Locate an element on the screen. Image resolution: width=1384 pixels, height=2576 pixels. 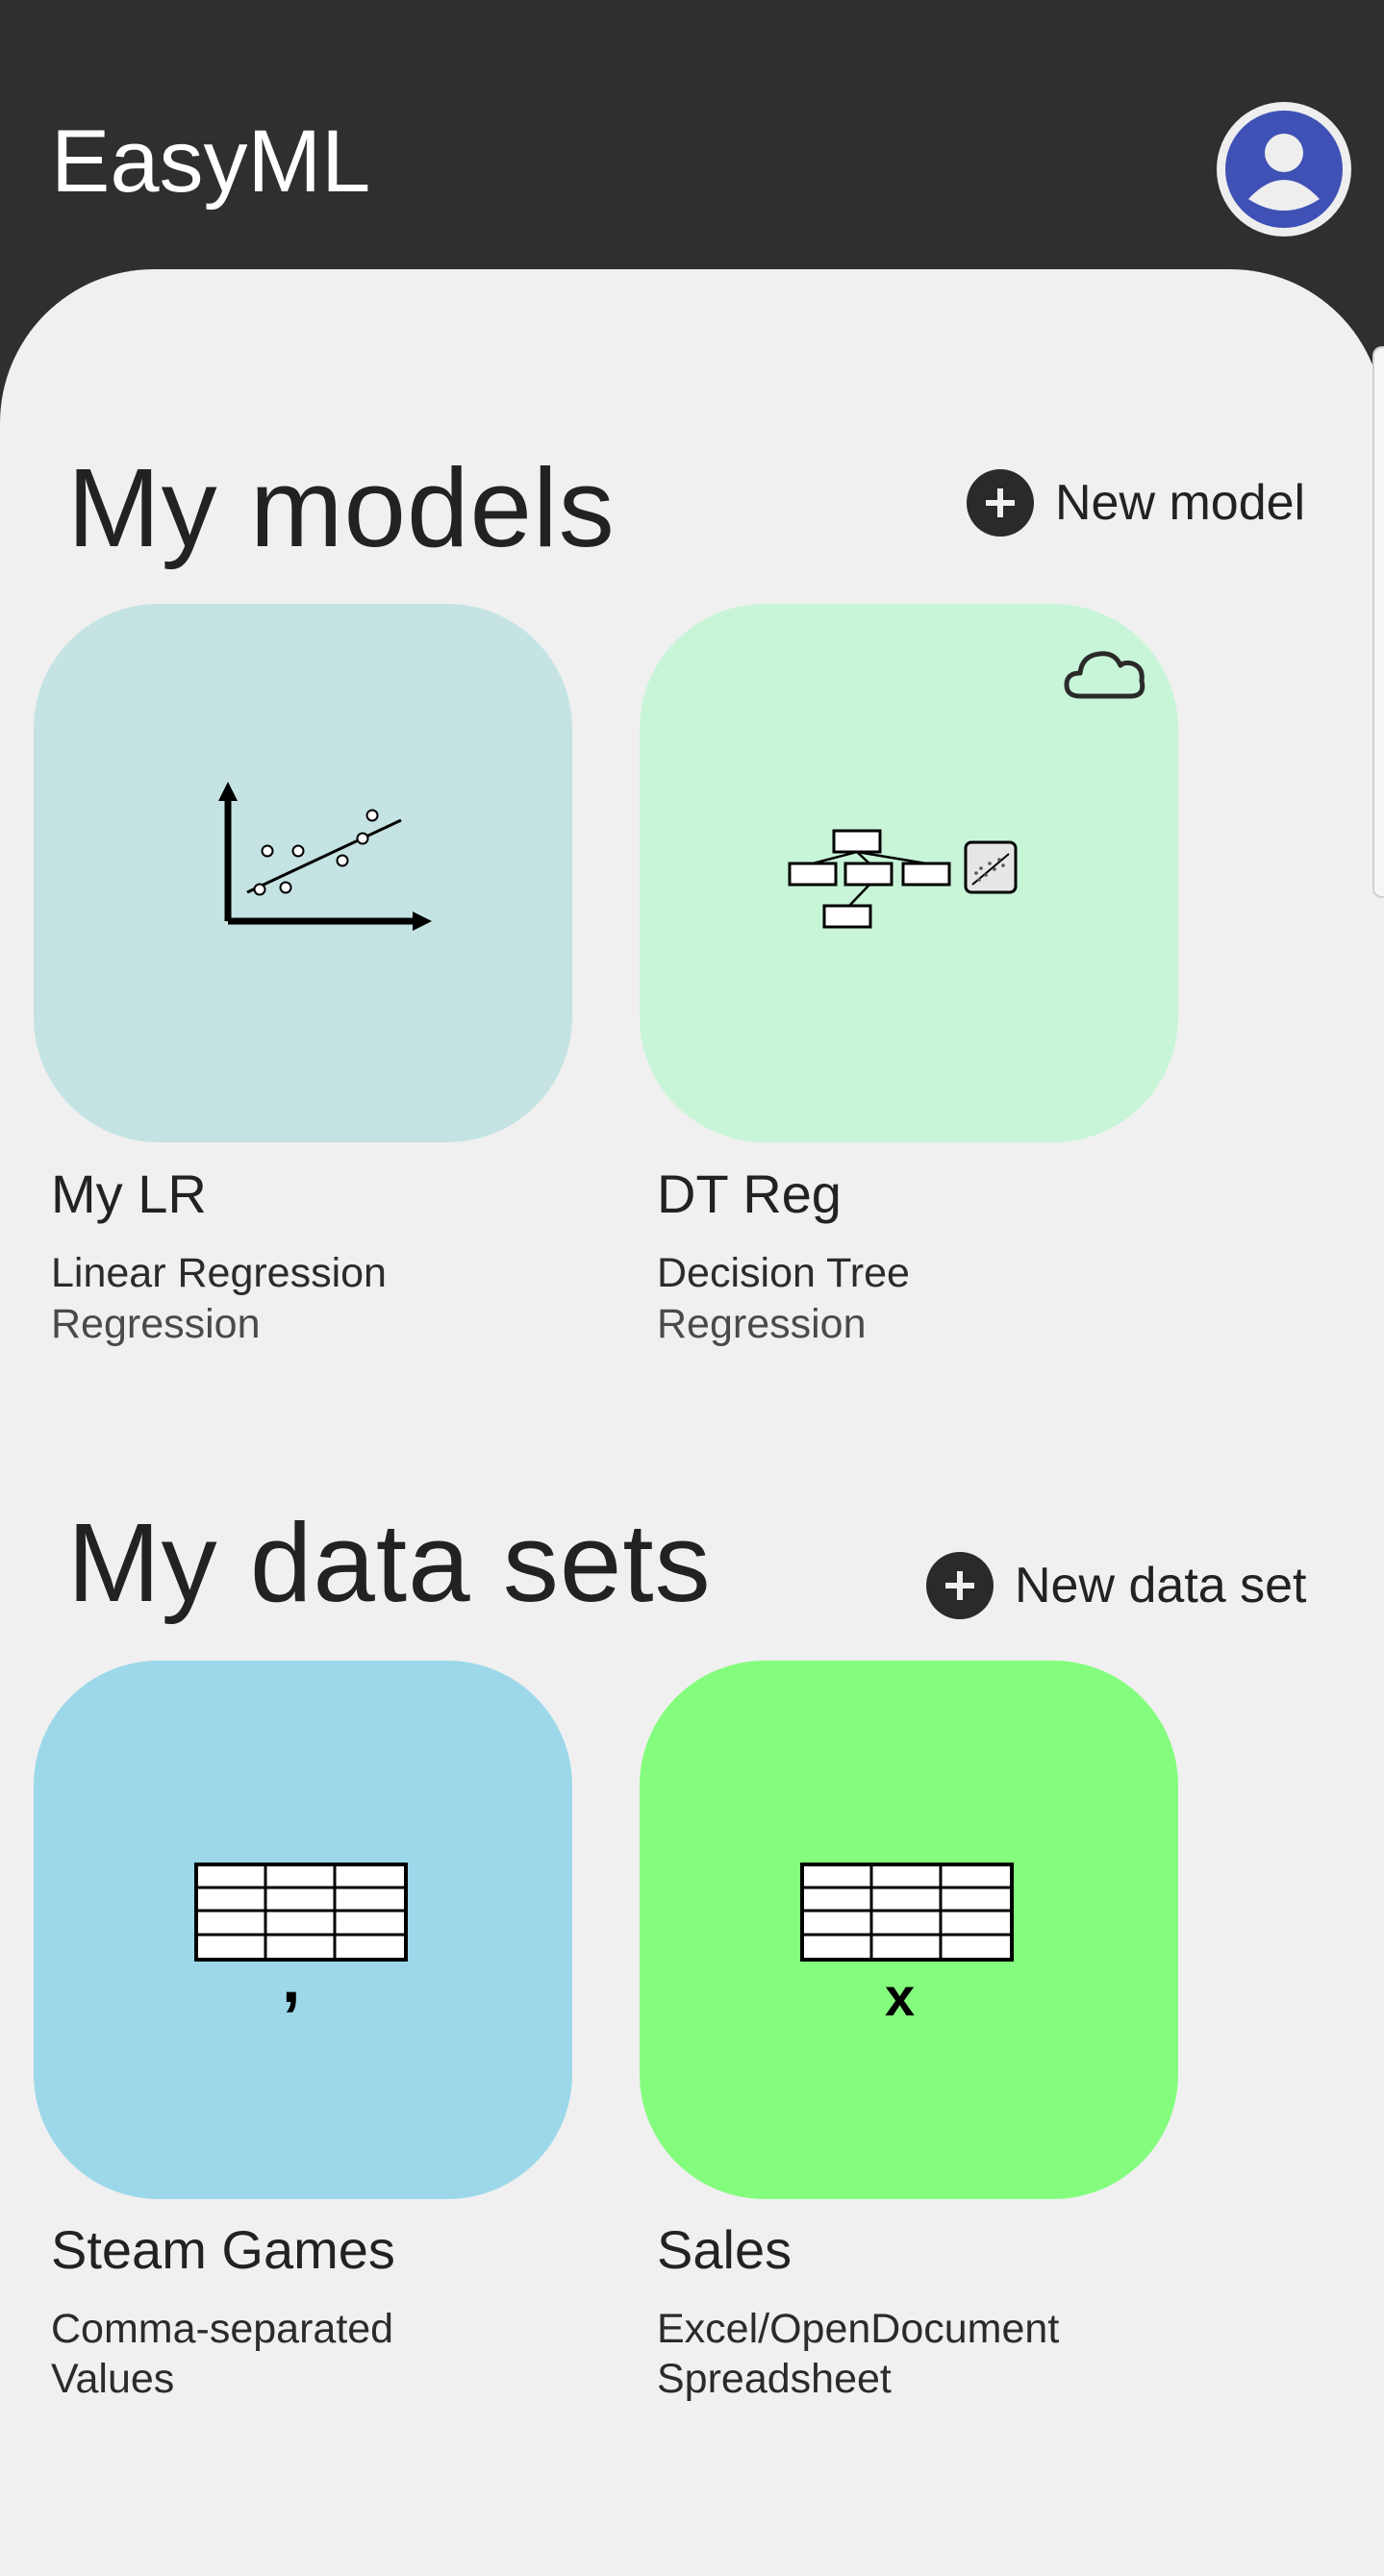
avatar-button is located at coordinates (1284, 169).